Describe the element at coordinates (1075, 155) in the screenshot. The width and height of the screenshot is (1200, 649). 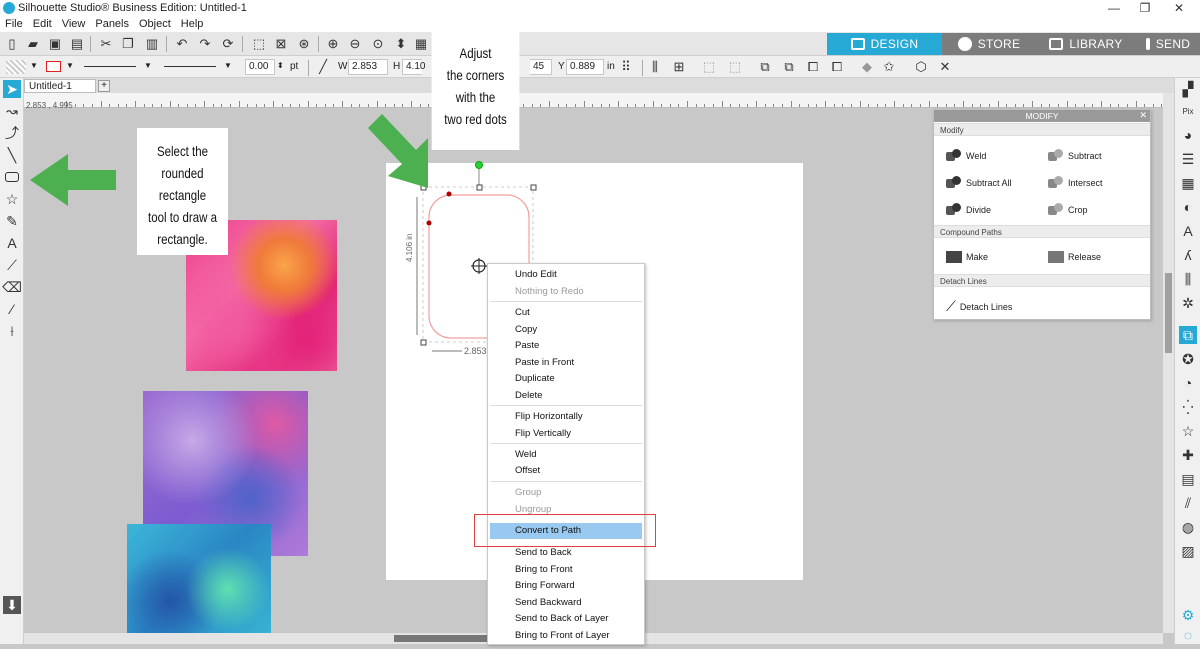
I see `subtract-button: Subtract` at that location.